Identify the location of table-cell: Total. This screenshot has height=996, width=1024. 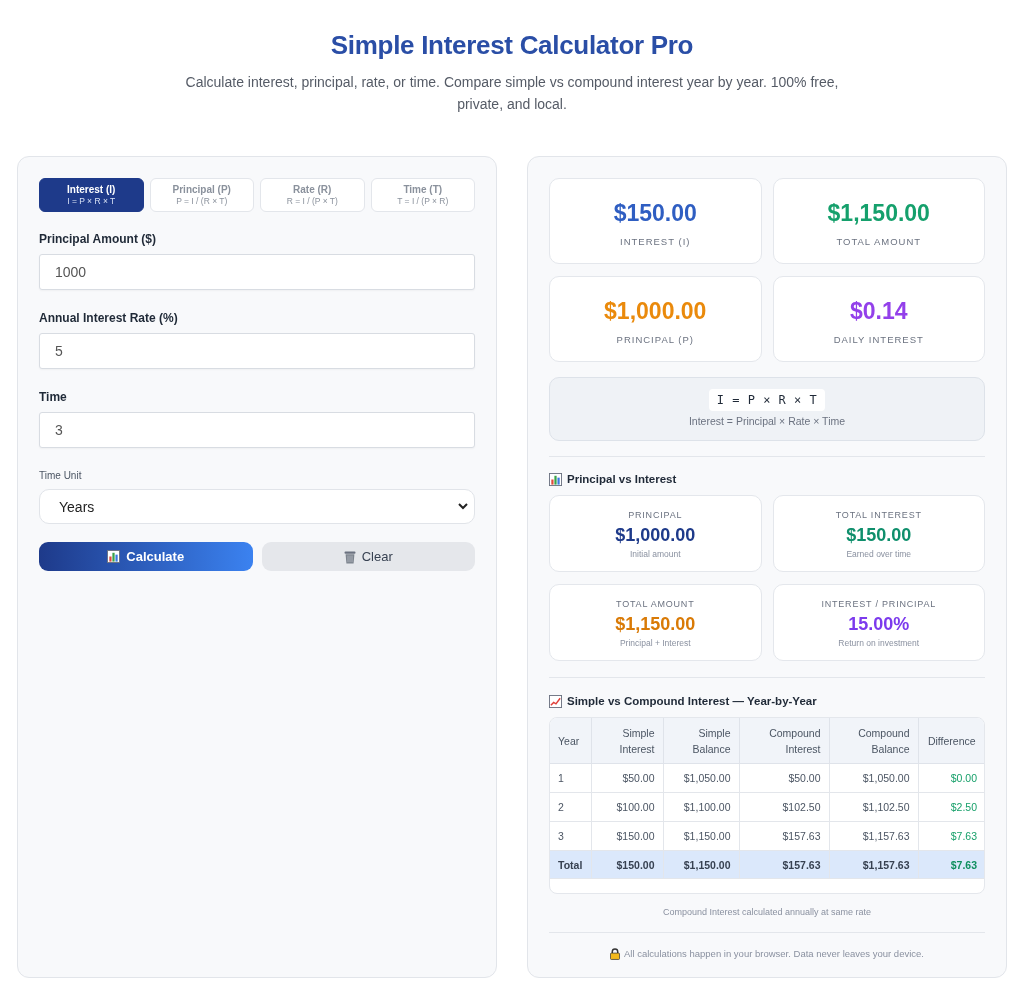
(570, 864).